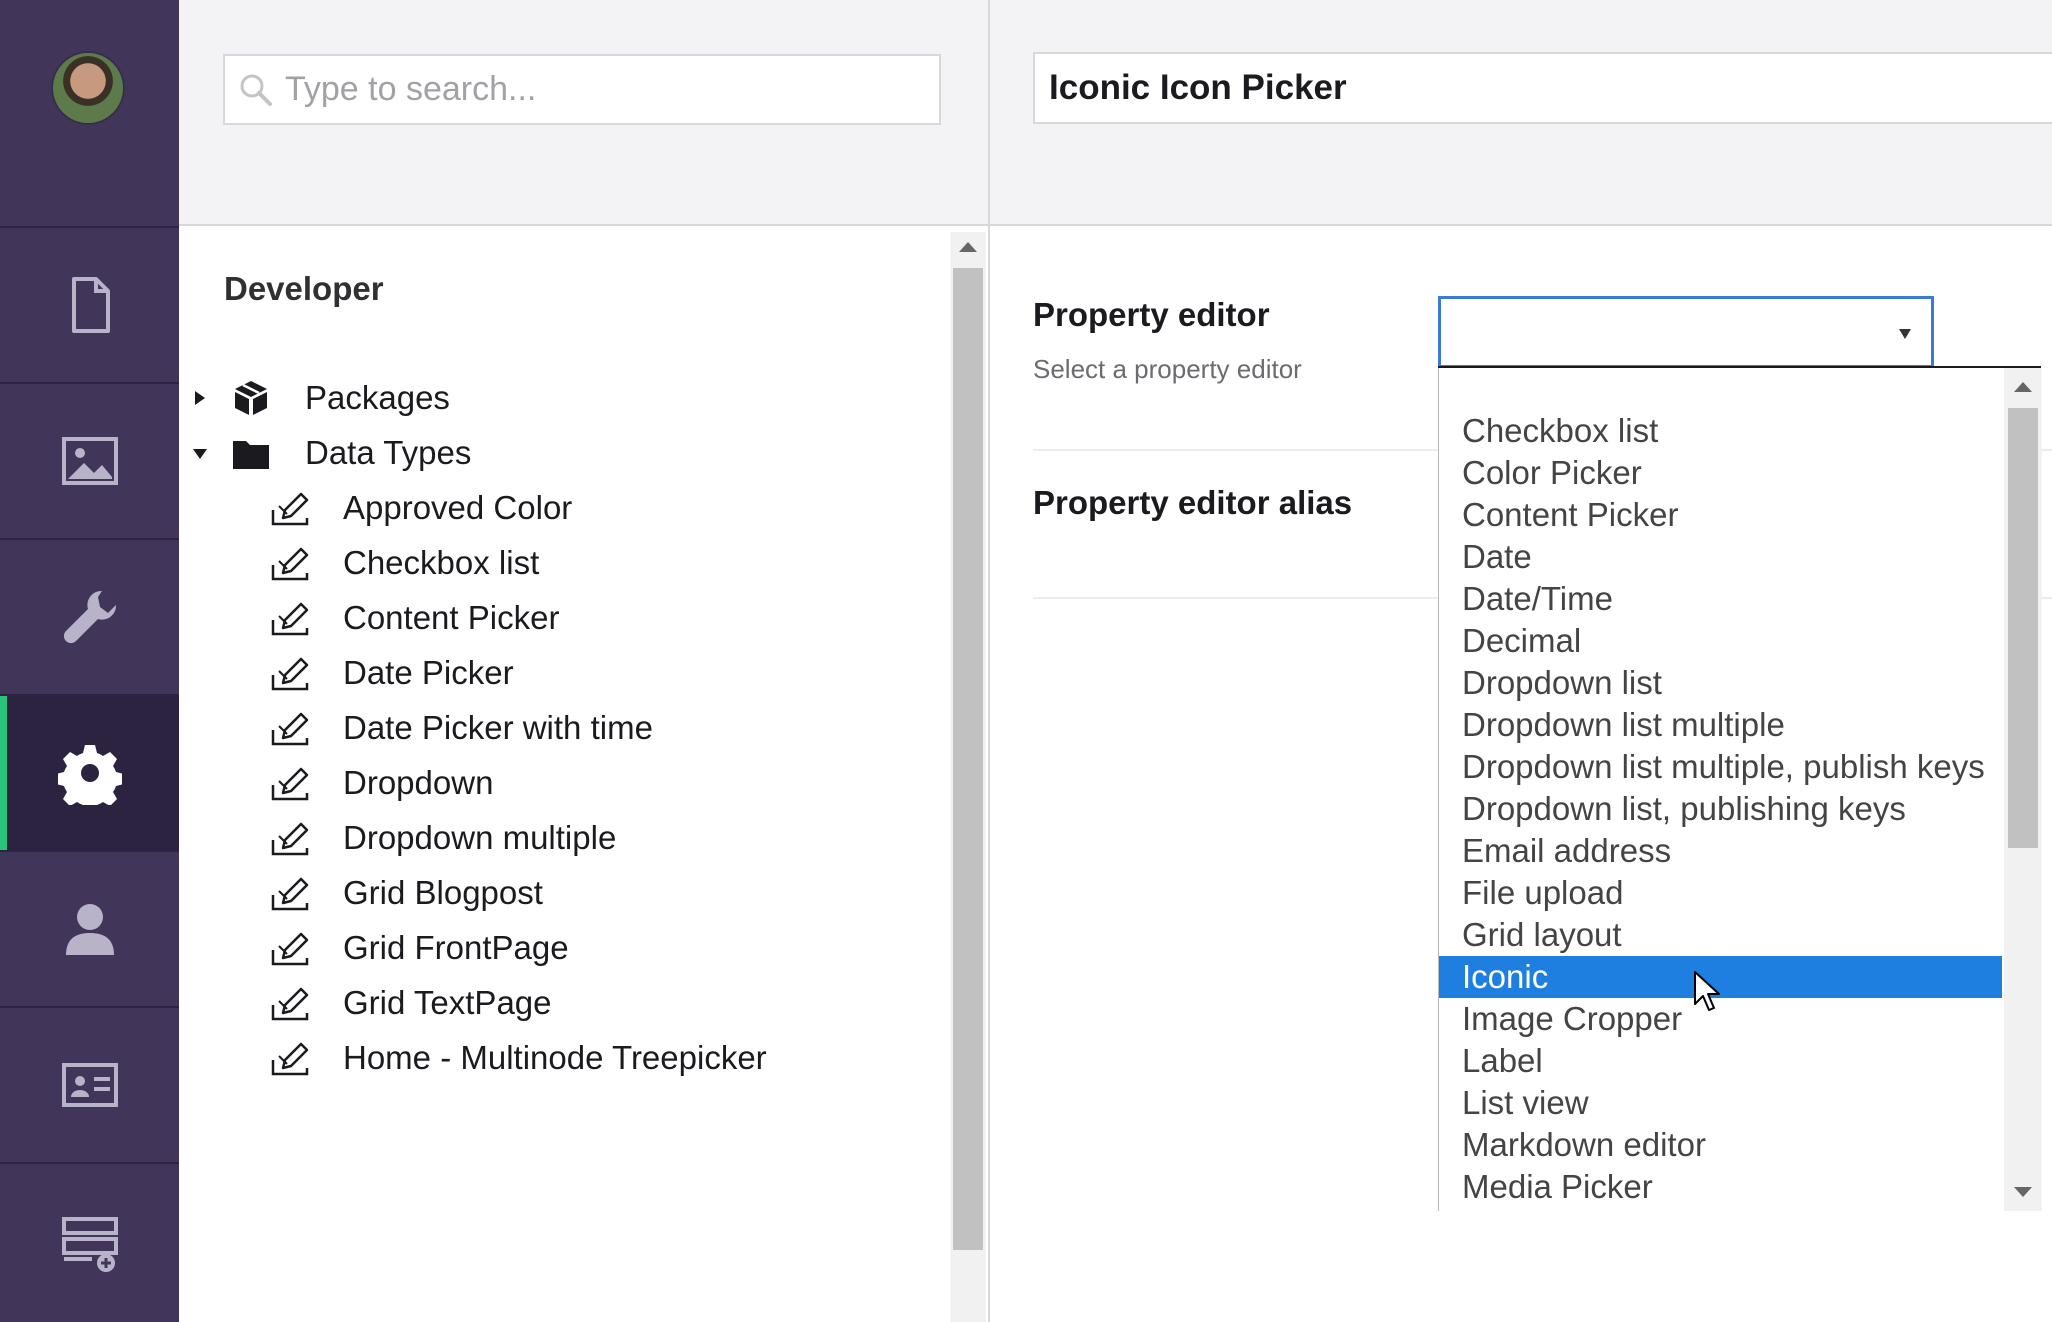 The image size is (2052, 1322). I want to click on chevron-down-icon, so click(1905, 334).